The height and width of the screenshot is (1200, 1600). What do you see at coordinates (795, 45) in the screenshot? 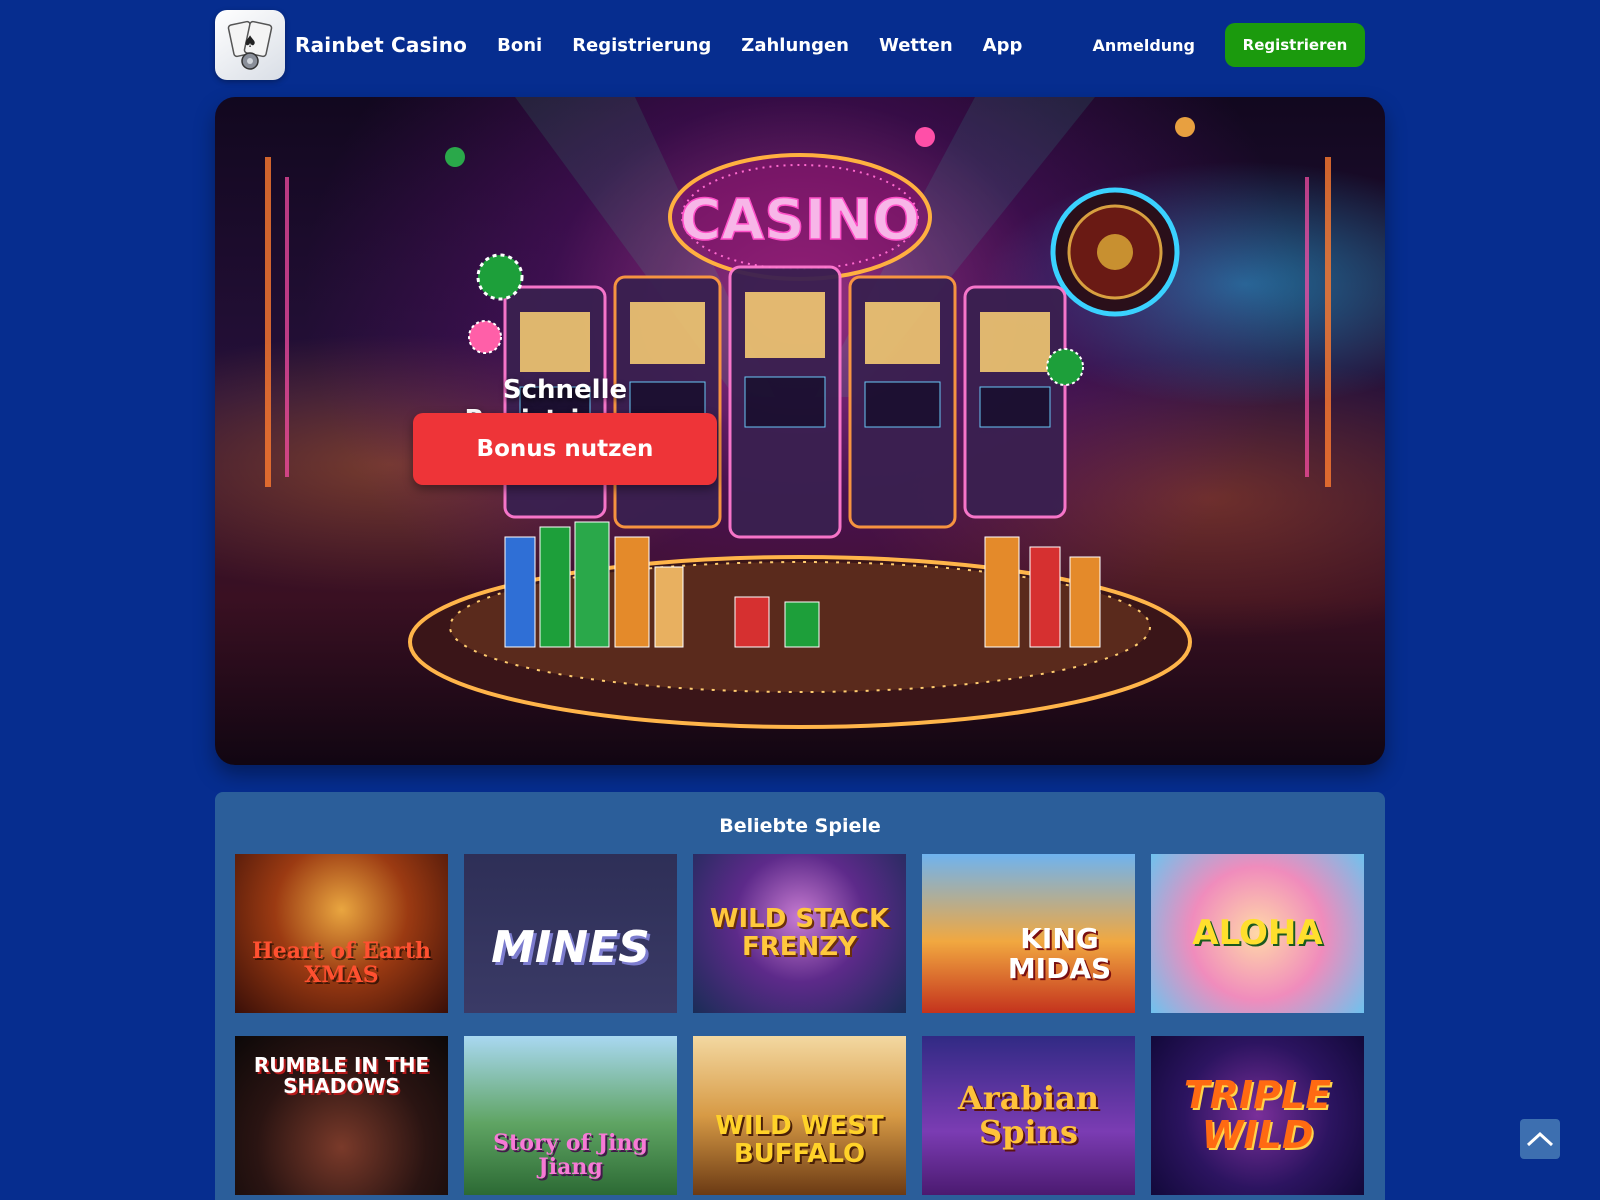
I see `nav-link-zahlungen: Zahlungen` at bounding box center [795, 45].